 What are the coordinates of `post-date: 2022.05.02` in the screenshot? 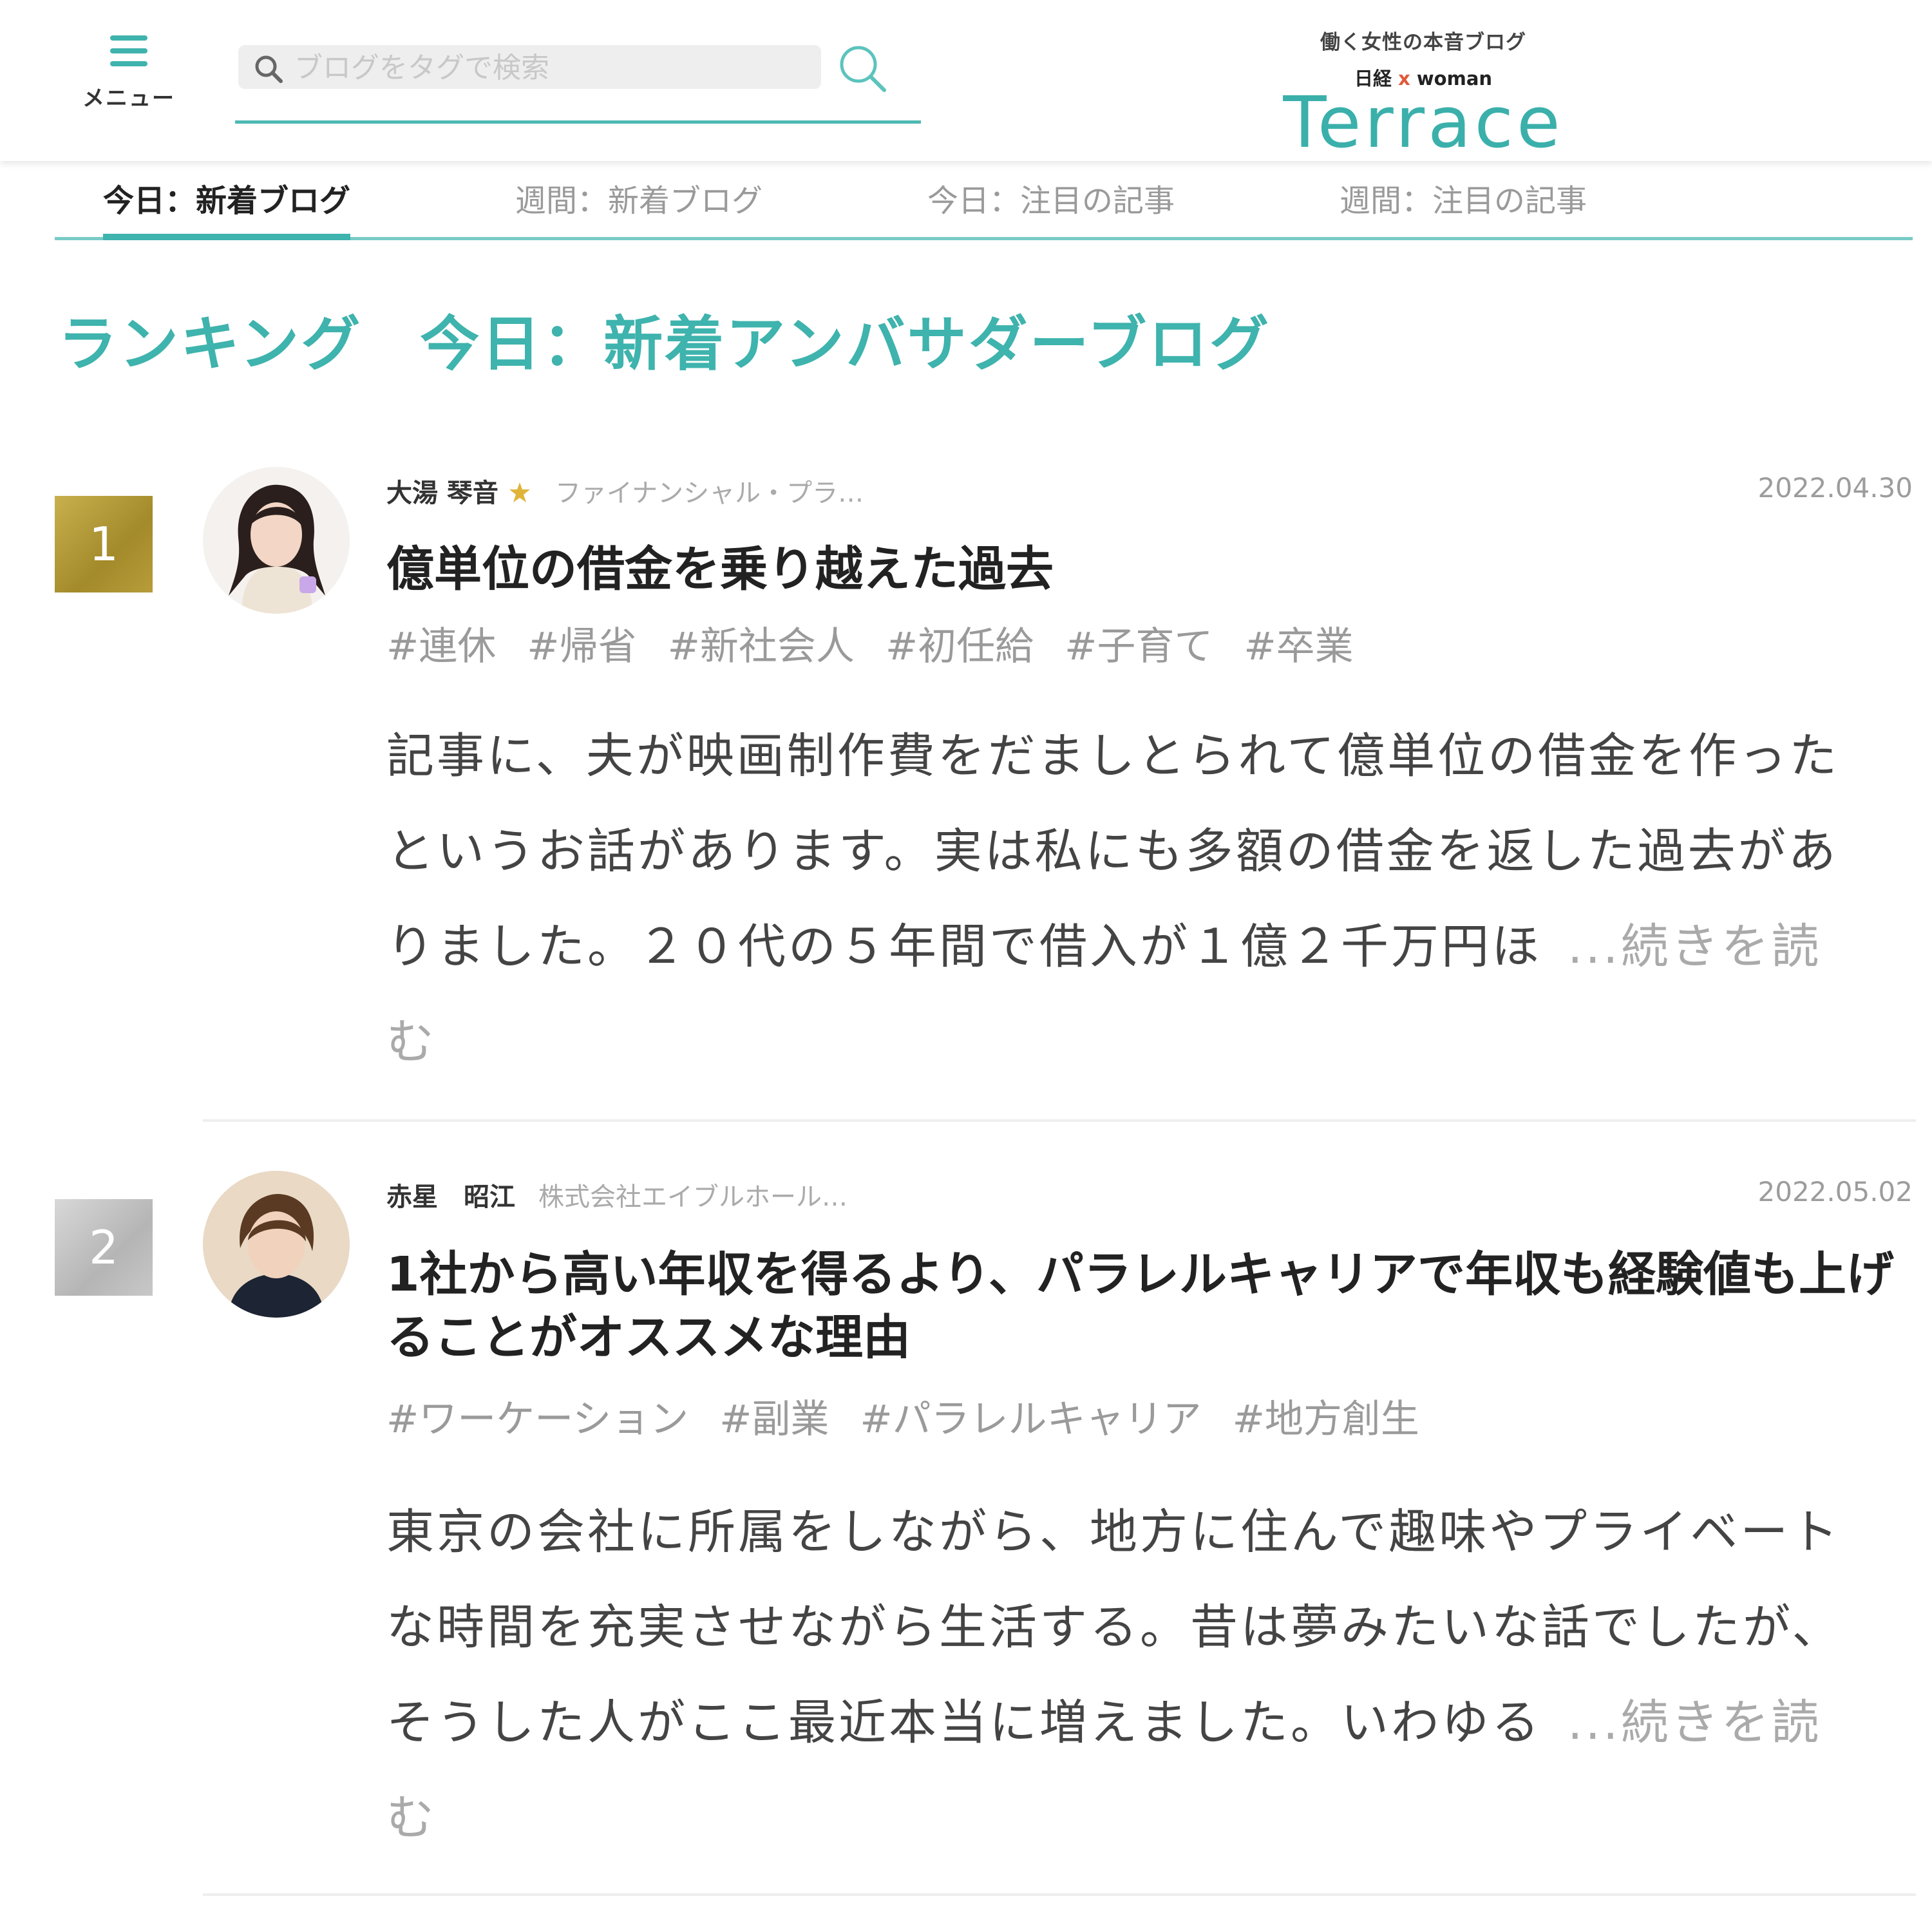 It's located at (1835, 1192).